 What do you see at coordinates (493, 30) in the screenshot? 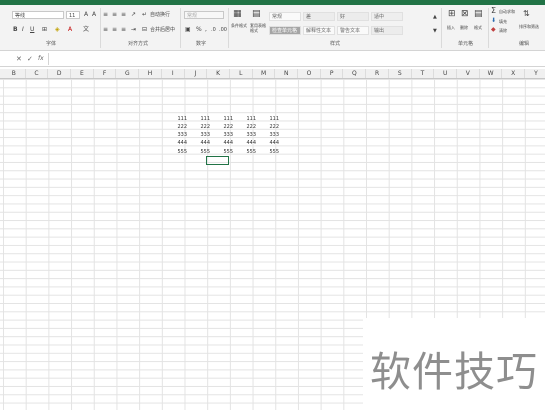
I see `clear-icon: ◆` at bounding box center [493, 30].